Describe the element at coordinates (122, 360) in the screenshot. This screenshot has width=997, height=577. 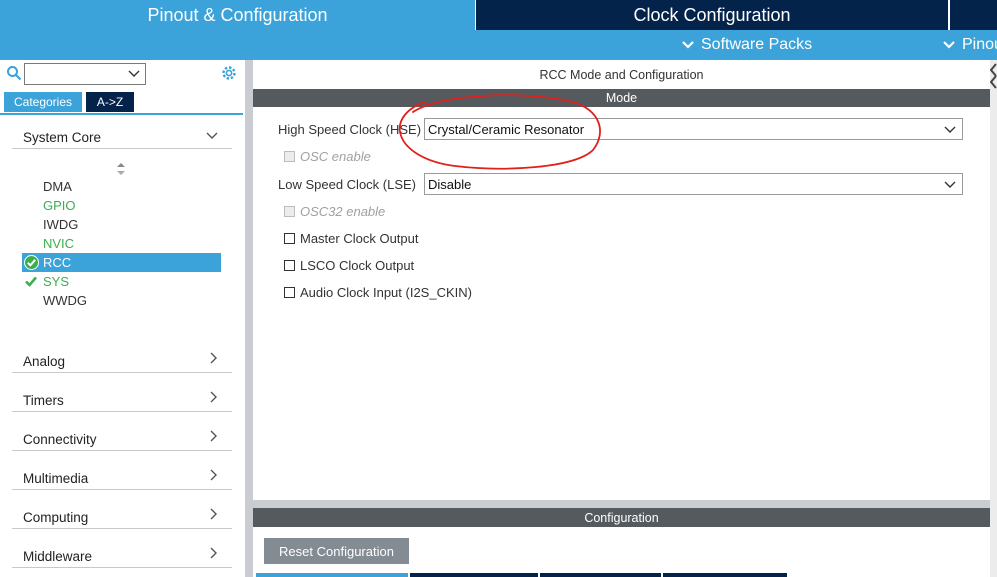
I see `group-analog: Analog` at that location.